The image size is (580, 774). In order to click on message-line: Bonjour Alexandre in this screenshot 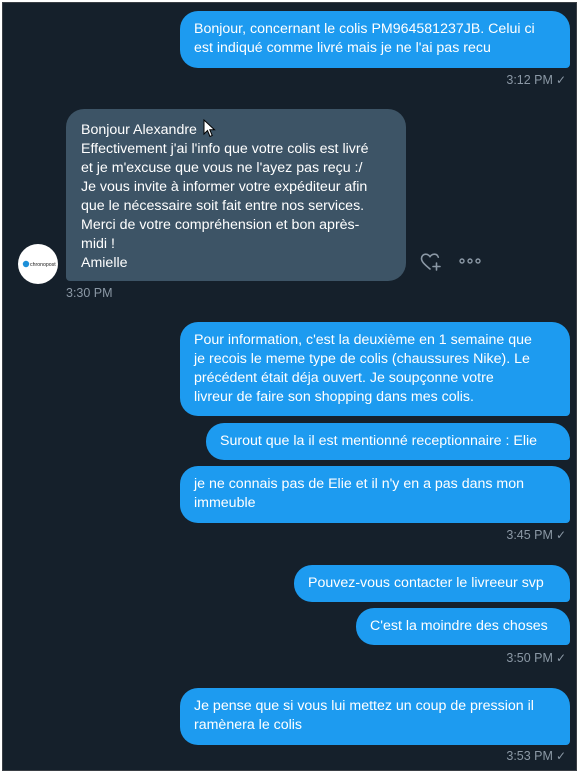, I will do `click(139, 130)`.